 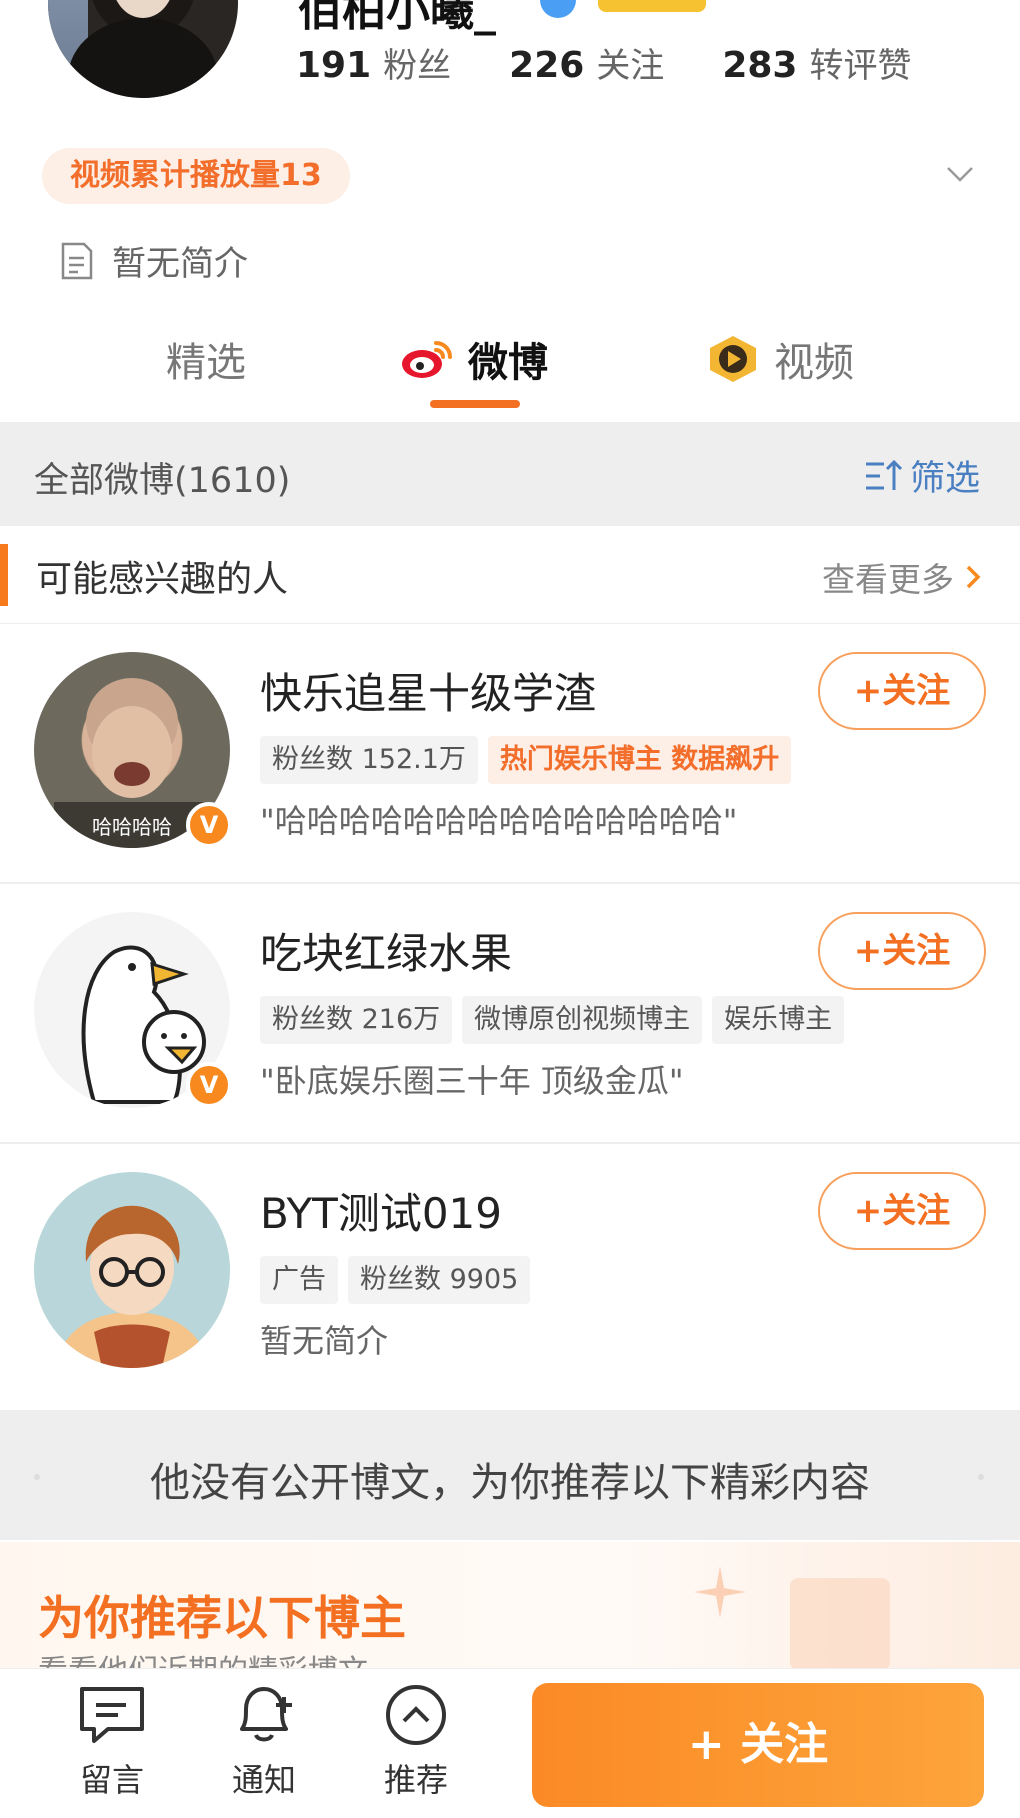 What do you see at coordinates (132, 827) in the screenshot?
I see `avatar-caption: 哈哈哈哈` at bounding box center [132, 827].